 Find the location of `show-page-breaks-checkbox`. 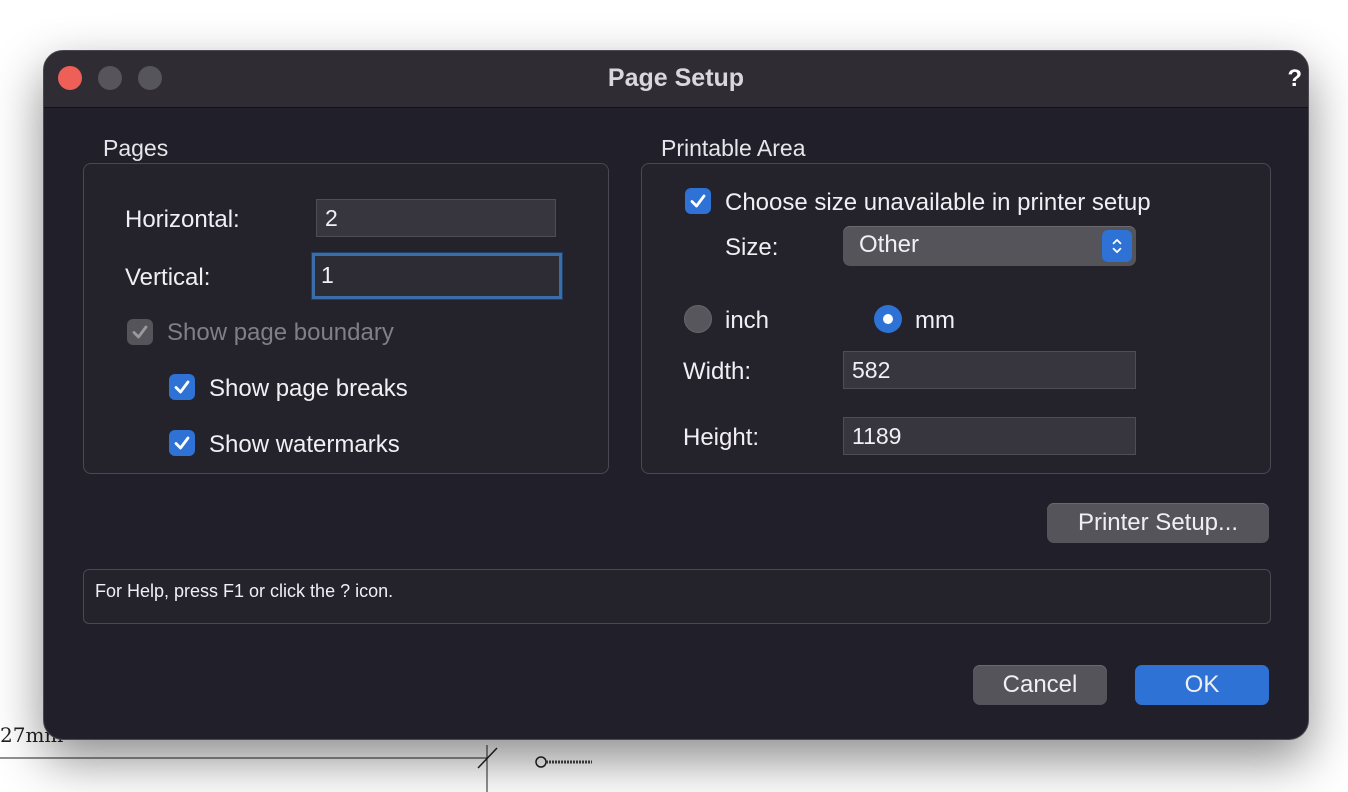

show-page-breaks-checkbox is located at coordinates (182, 387).